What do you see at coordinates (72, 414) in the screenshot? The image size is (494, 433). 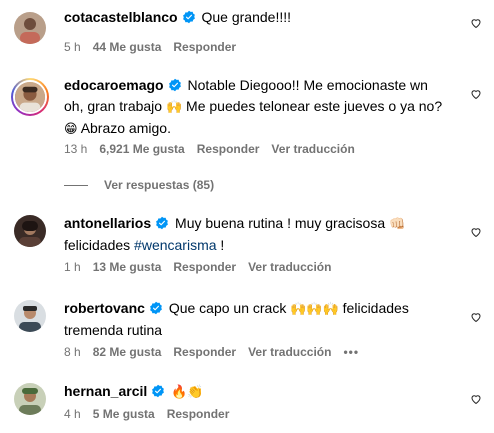 I see `comment-time: 4 h` at bounding box center [72, 414].